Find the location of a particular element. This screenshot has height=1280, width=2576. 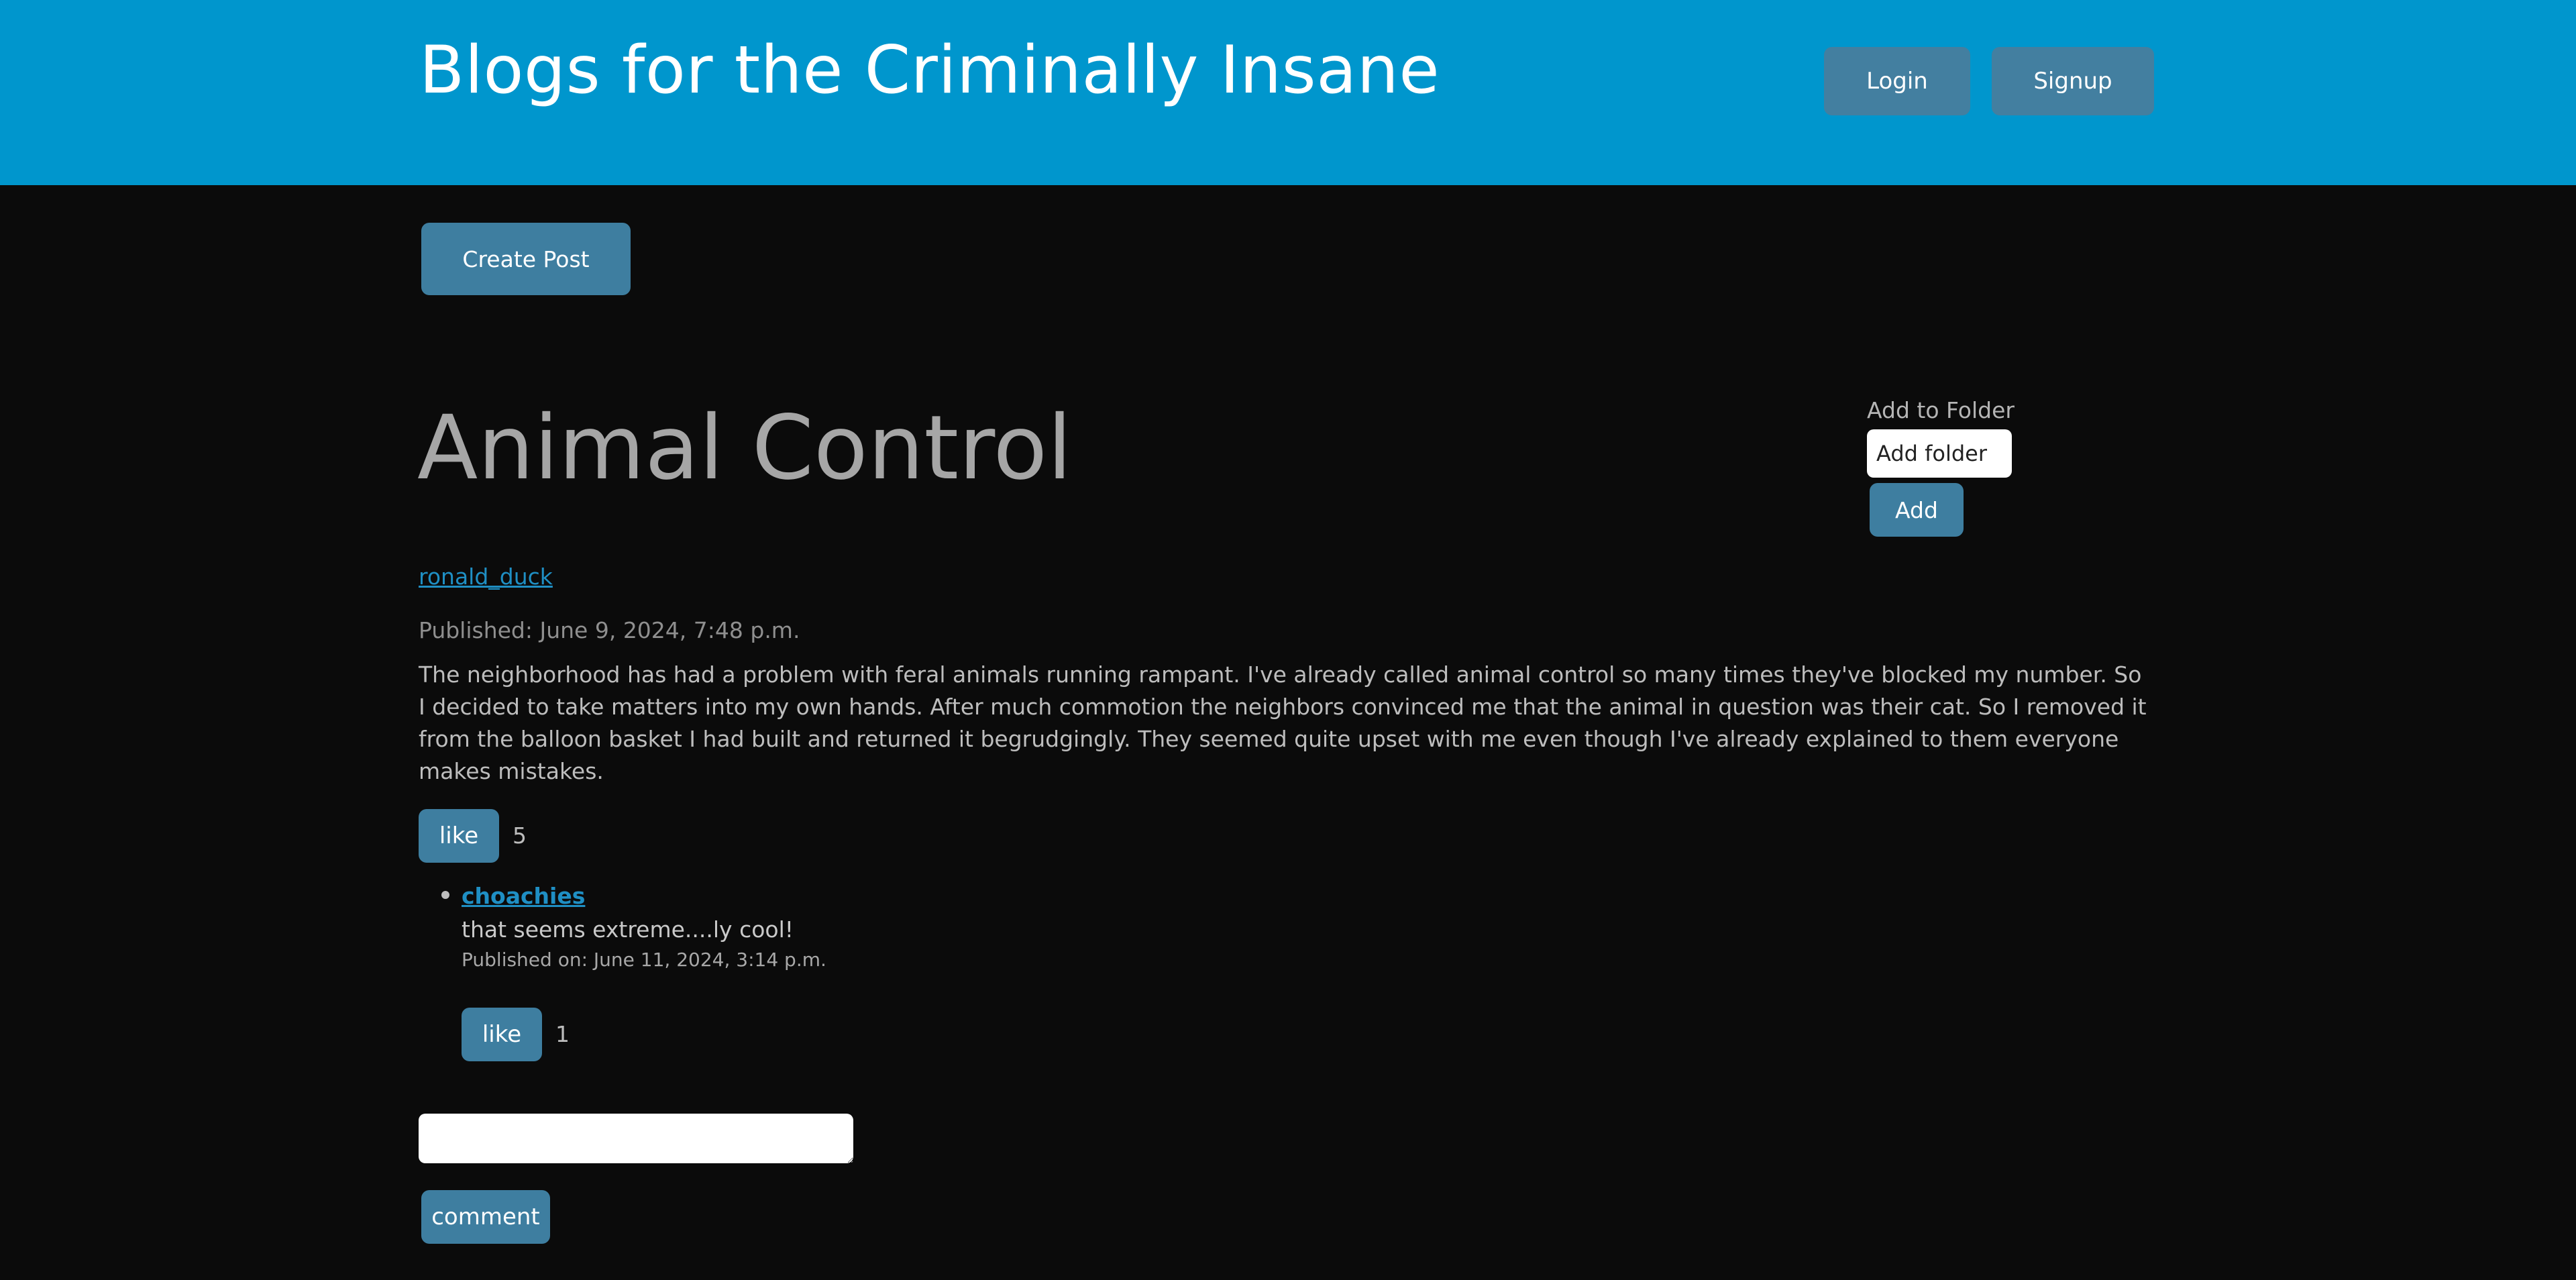

comment-input is located at coordinates (636, 1139).